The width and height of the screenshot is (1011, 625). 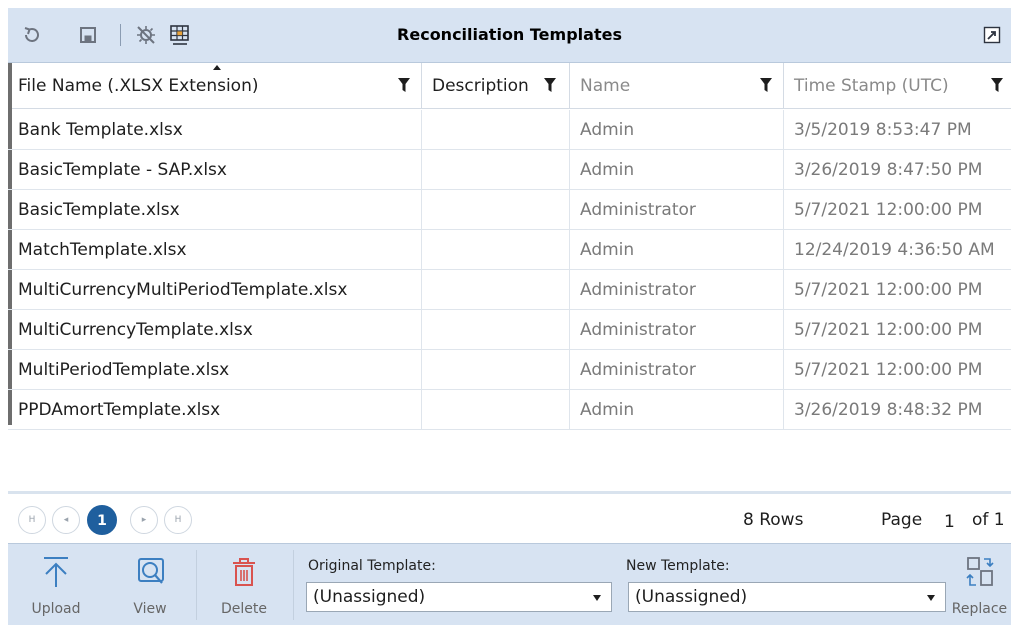 I want to click on new-template-select: (Unassigned), so click(x=787, y=597).